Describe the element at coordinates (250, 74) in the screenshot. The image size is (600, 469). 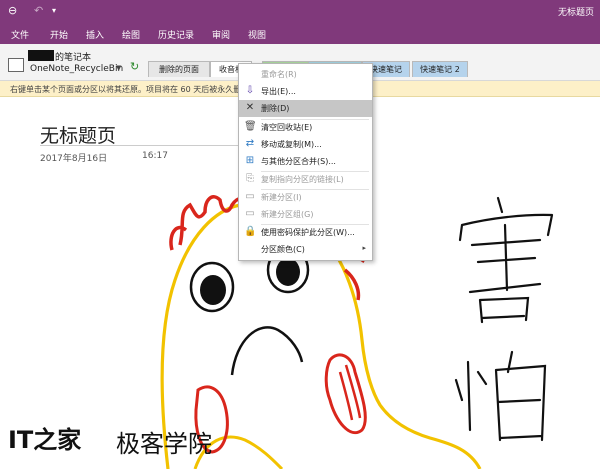
I see `rename-icon` at that location.